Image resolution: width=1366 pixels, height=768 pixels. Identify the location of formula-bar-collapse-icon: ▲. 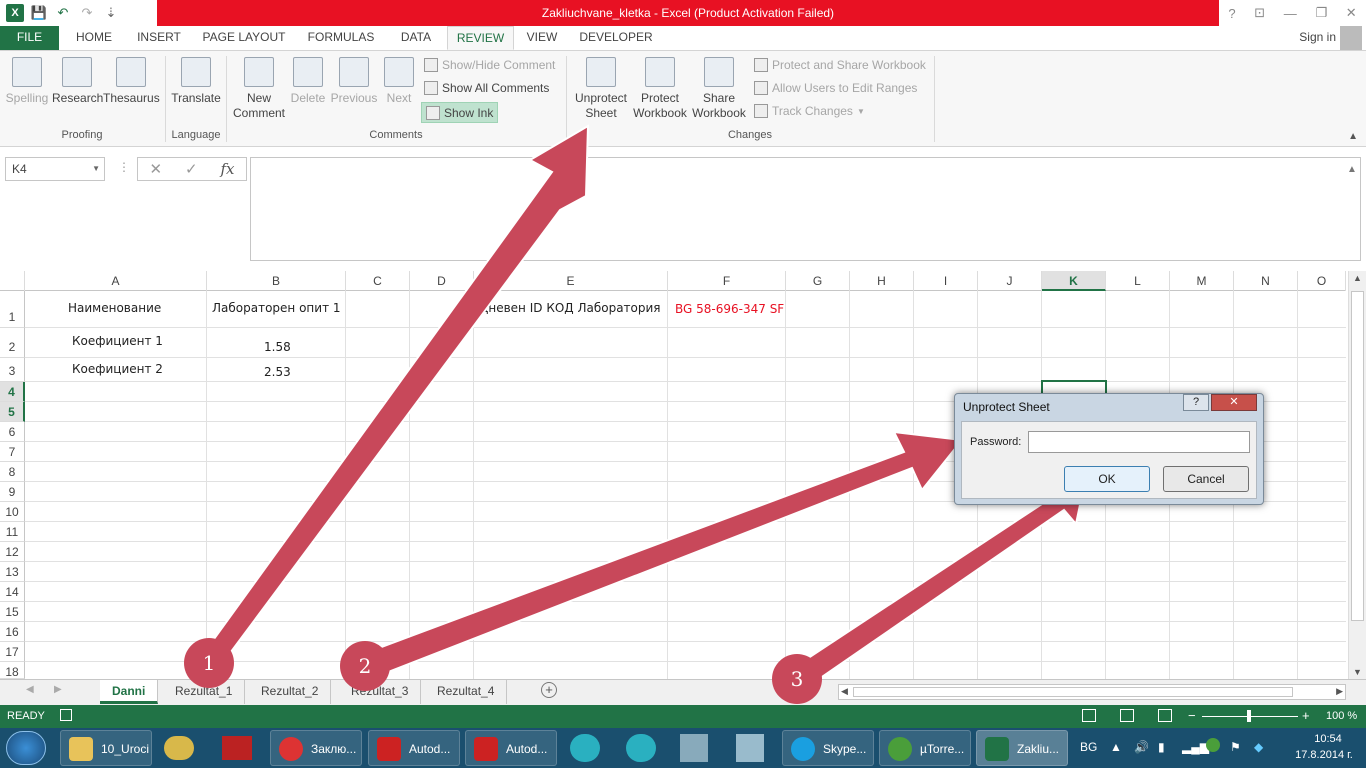
(1352, 169).